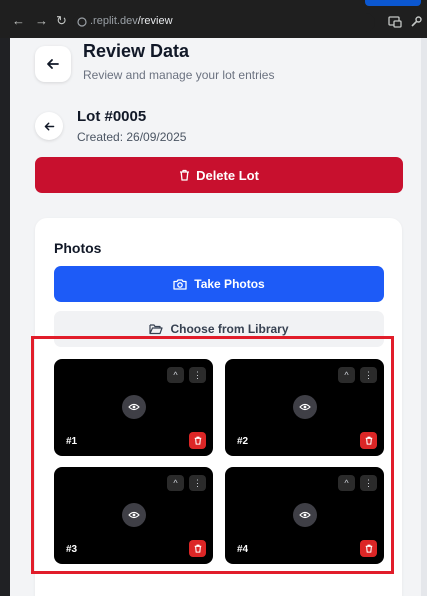  I want to click on photos-section-title: Photos, so click(78, 248).